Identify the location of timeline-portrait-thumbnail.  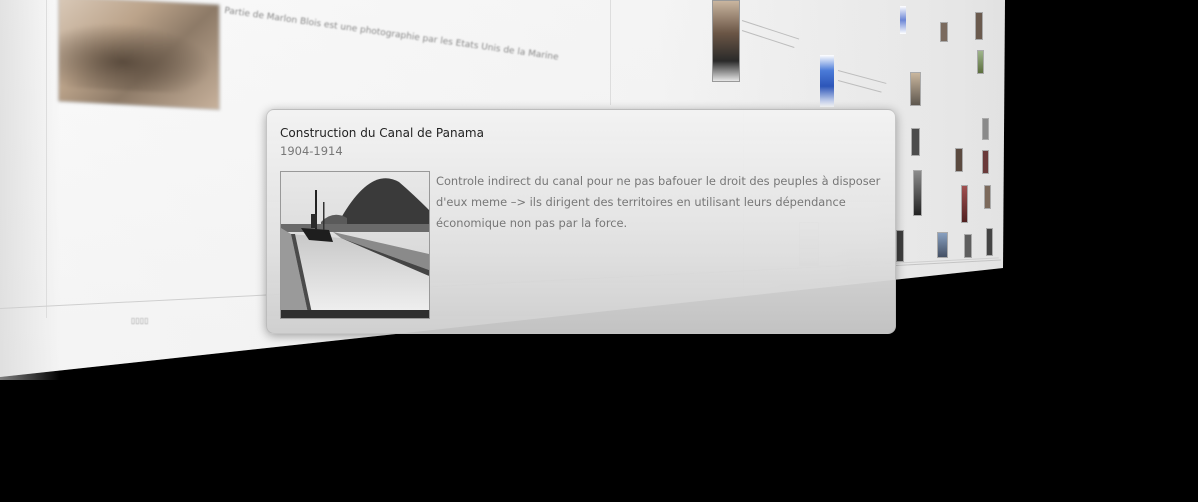
(726, 41).